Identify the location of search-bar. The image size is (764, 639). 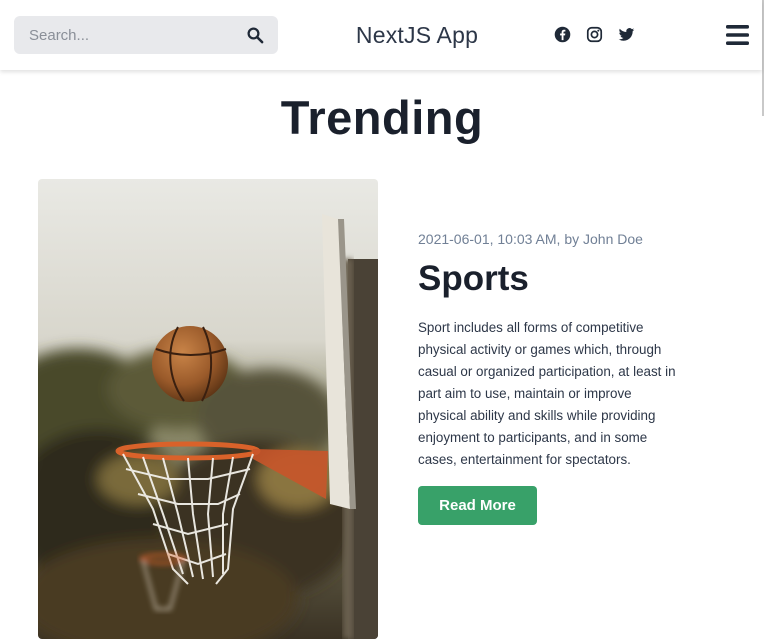
(146, 35).